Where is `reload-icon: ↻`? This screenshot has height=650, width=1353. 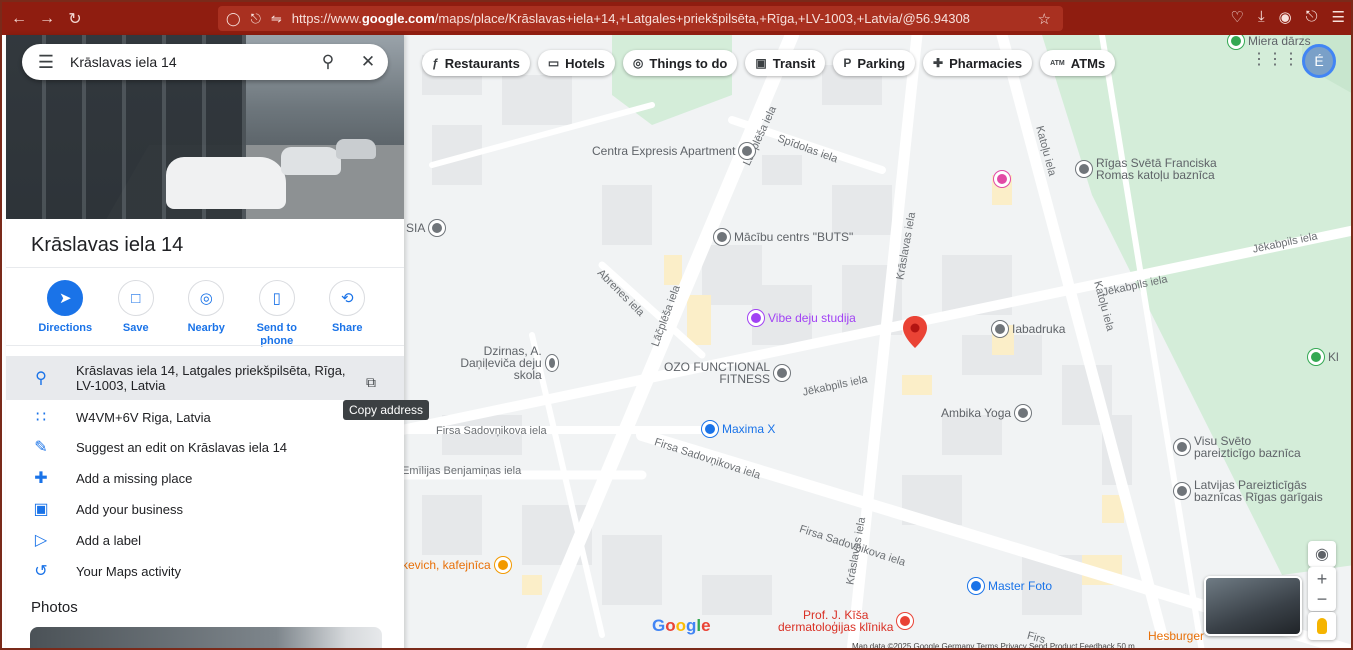 reload-icon: ↻ is located at coordinates (75, 19).